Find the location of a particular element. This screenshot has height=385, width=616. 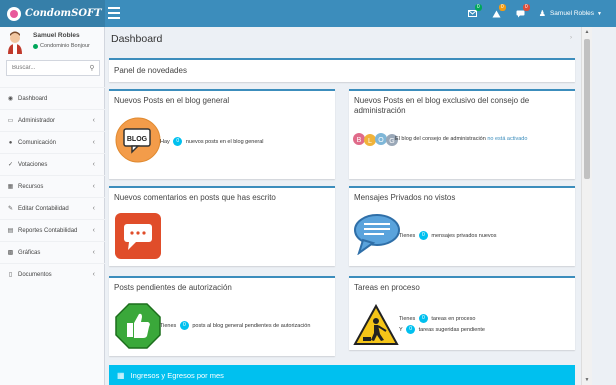

logo-icon is located at coordinates (14, 13).